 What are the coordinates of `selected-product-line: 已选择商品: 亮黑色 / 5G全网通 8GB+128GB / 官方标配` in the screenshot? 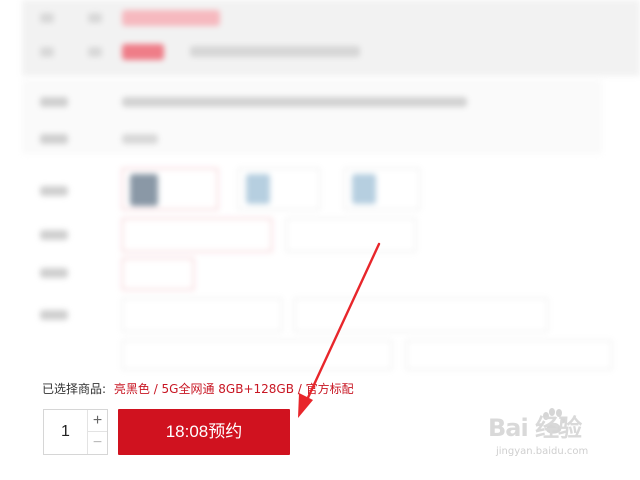 It's located at (198, 389).